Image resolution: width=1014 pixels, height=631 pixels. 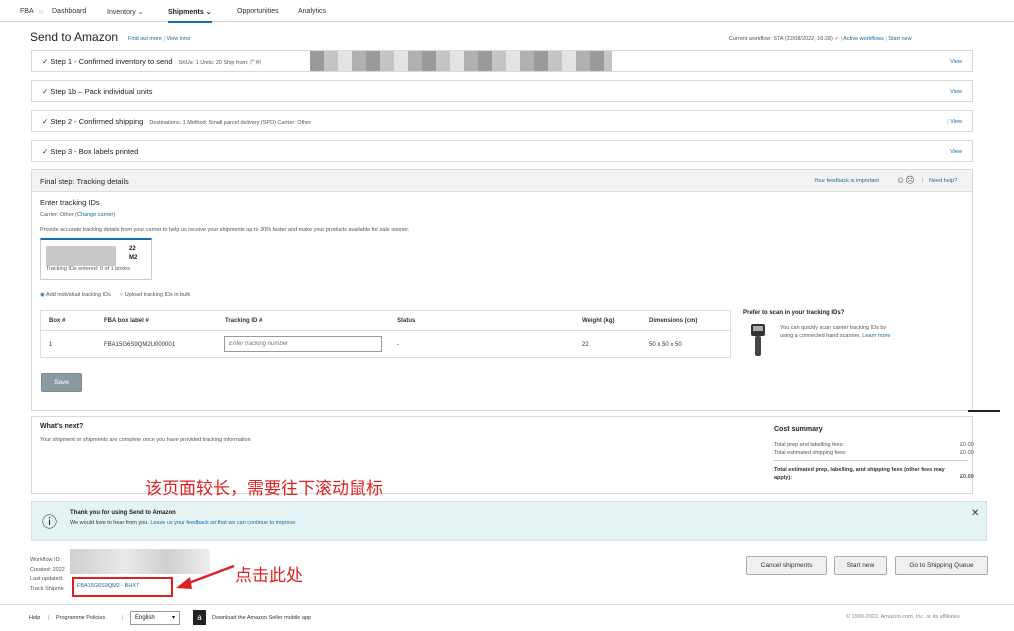 I want to click on step-1b-view-link: View, so click(x=956, y=92).